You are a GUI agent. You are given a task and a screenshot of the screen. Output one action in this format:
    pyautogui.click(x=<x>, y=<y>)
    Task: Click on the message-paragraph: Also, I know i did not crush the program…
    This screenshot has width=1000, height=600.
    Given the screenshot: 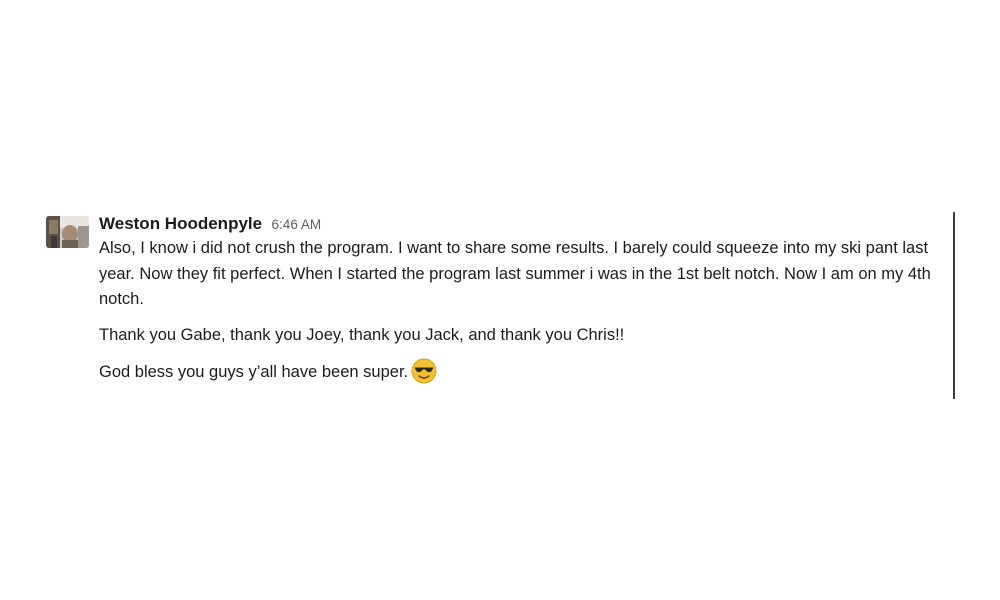 What is the action you would take?
    pyautogui.click(x=515, y=273)
    